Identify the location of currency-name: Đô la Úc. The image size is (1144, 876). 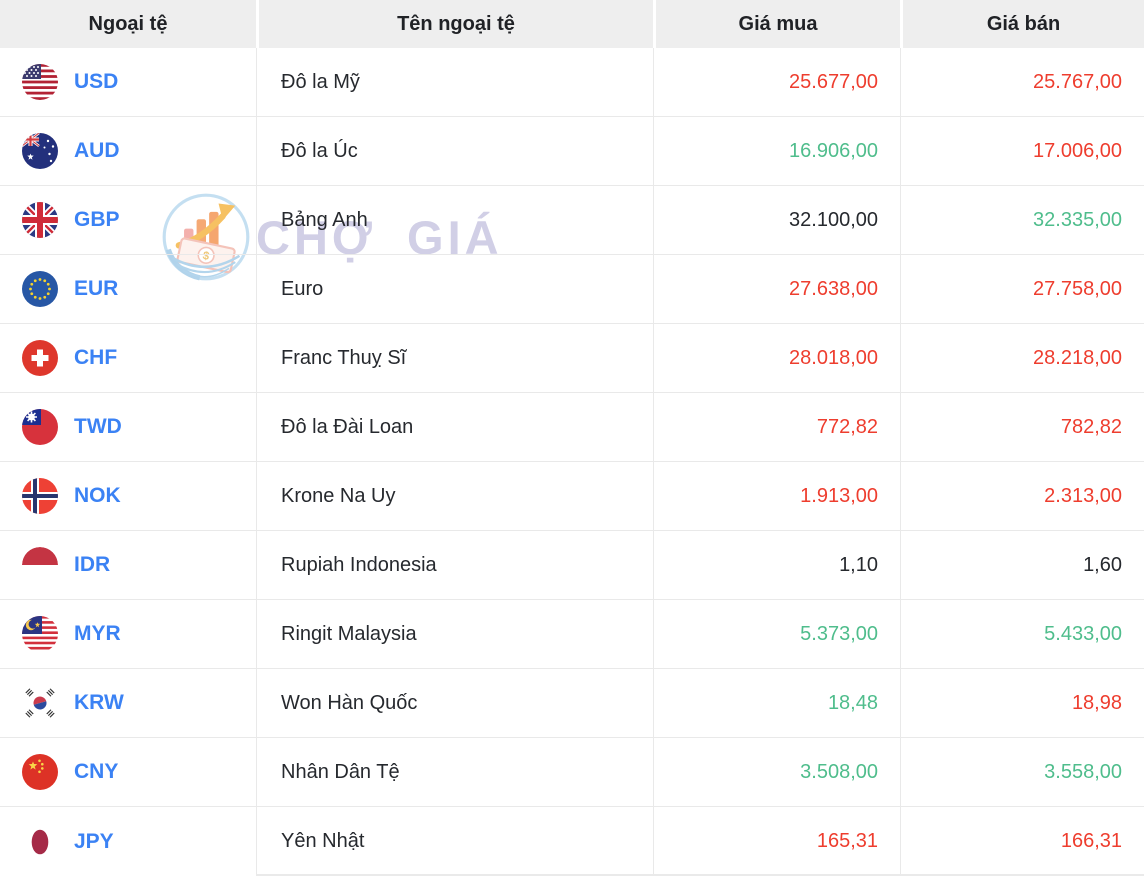
(319, 150).